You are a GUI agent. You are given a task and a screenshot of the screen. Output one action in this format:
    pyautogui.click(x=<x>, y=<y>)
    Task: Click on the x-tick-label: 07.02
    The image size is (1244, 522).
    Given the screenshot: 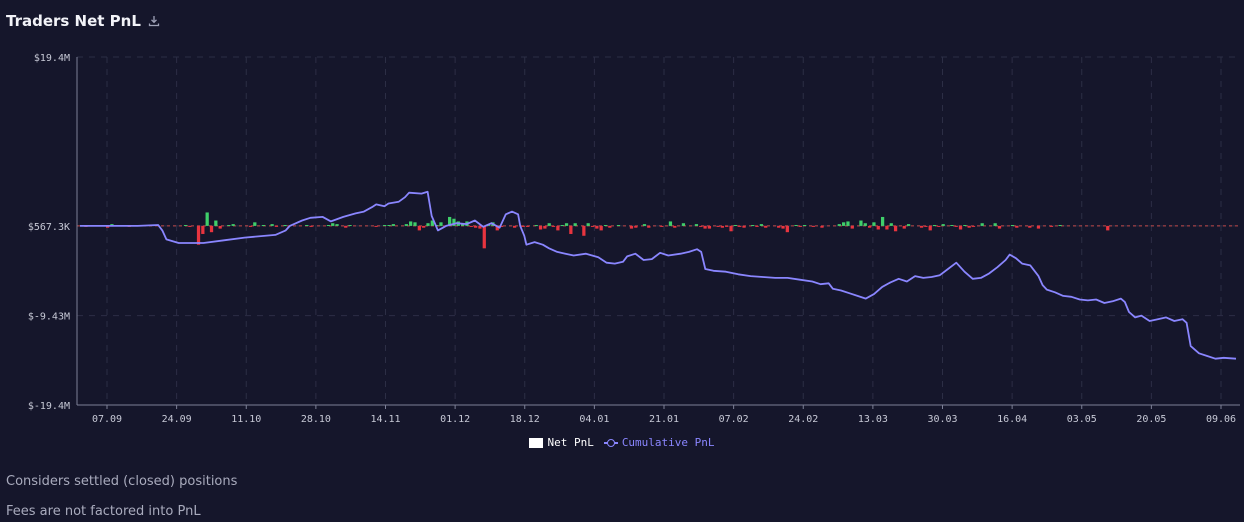 What is the action you would take?
    pyautogui.click(x=734, y=419)
    